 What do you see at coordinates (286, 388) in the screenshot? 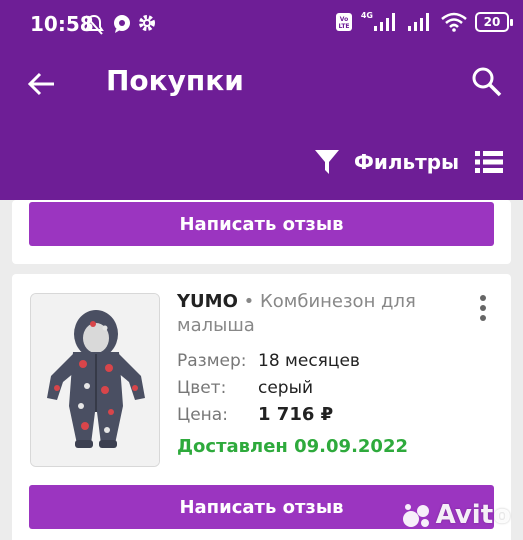
I see `color-value: серый` at bounding box center [286, 388].